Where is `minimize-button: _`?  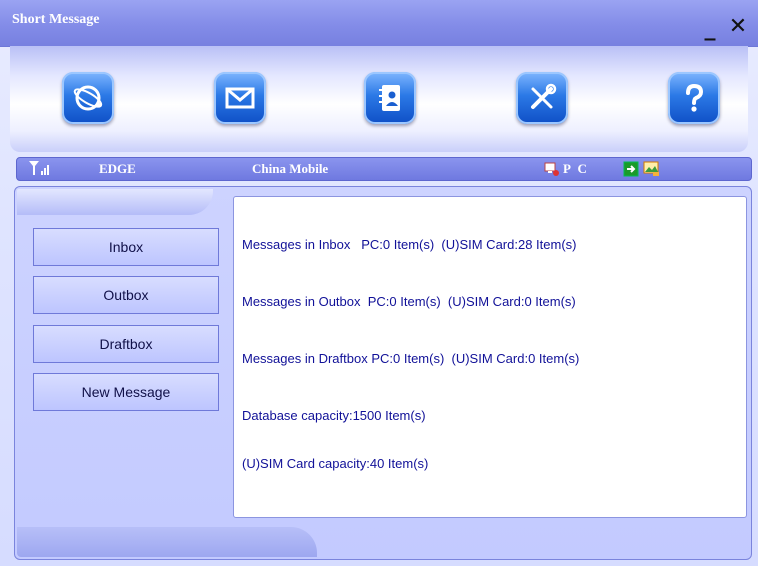
minimize-button: _ is located at coordinates (710, 27).